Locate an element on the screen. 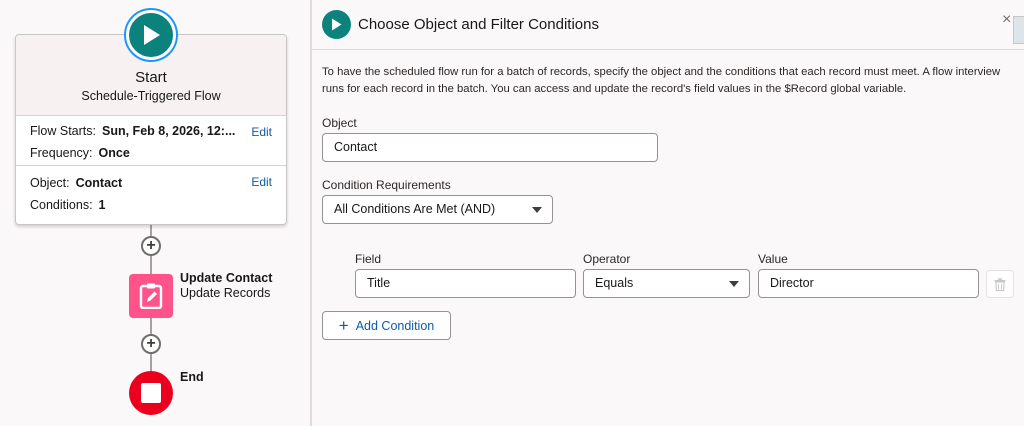  conditions-value: 1 is located at coordinates (102, 205).